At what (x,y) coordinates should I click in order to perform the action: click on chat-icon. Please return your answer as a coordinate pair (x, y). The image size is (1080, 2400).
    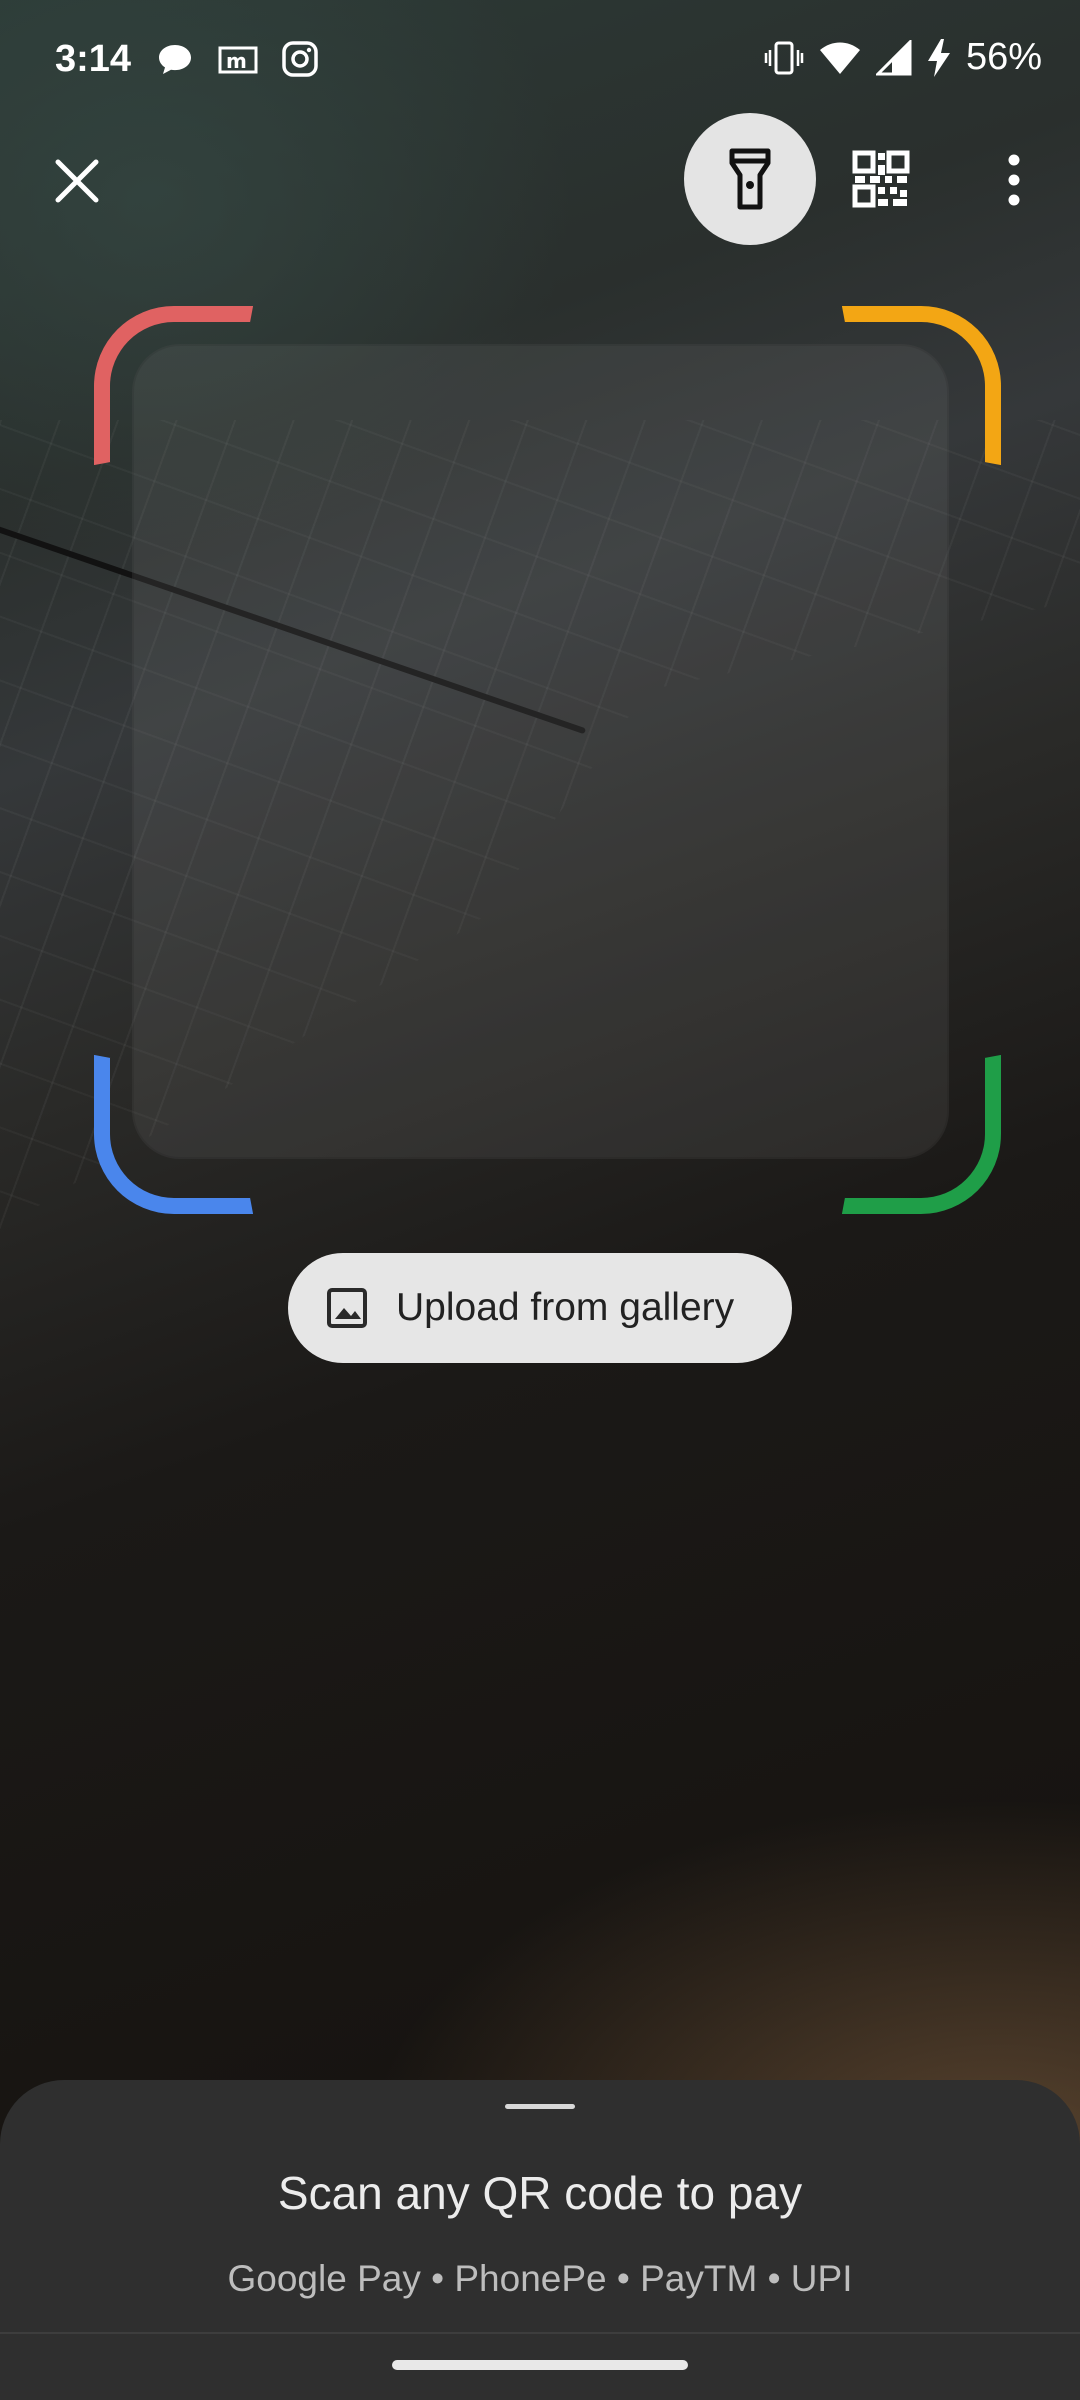
    Looking at the image, I should click on (175, 60).